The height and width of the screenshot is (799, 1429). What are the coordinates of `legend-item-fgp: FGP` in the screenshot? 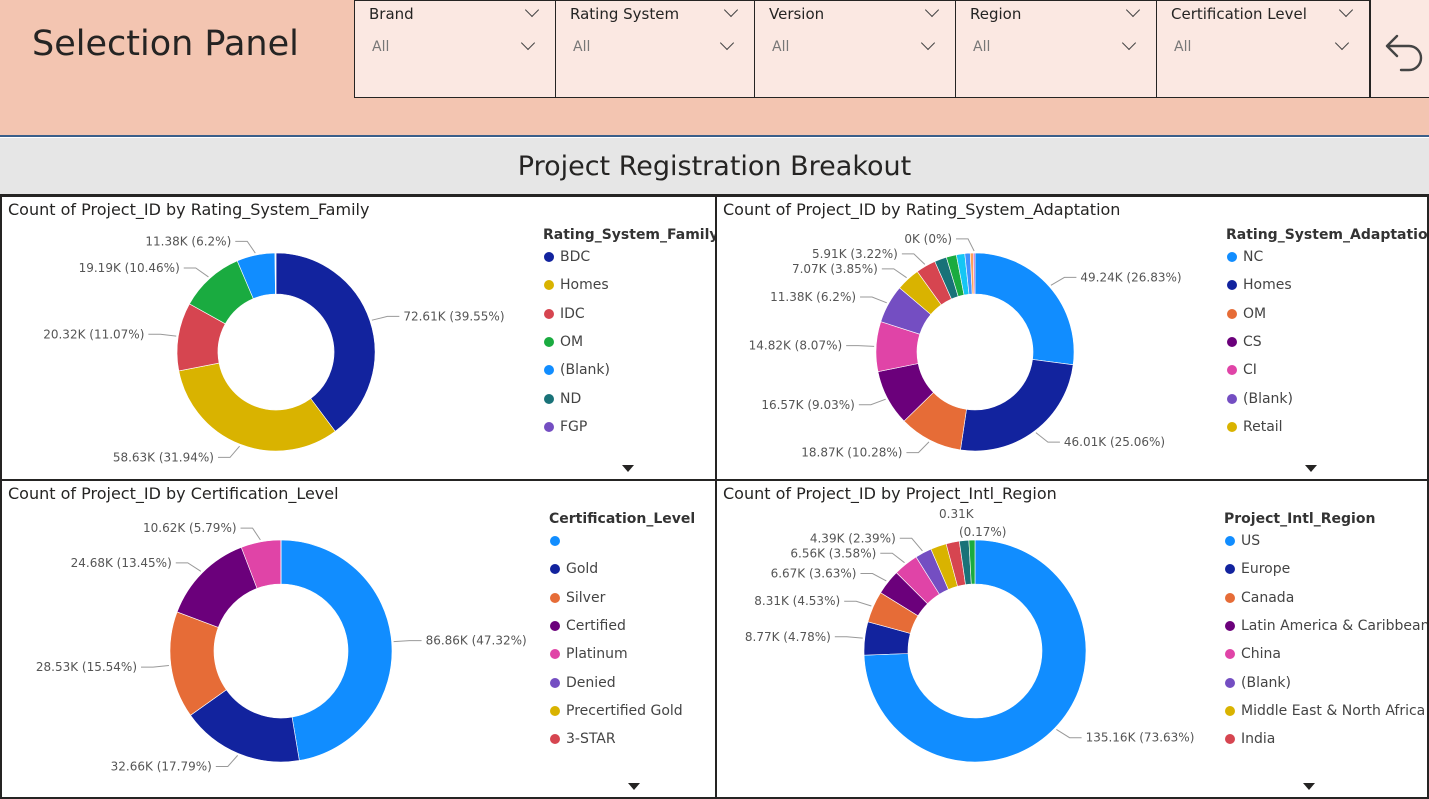 It's located at (565, 427).